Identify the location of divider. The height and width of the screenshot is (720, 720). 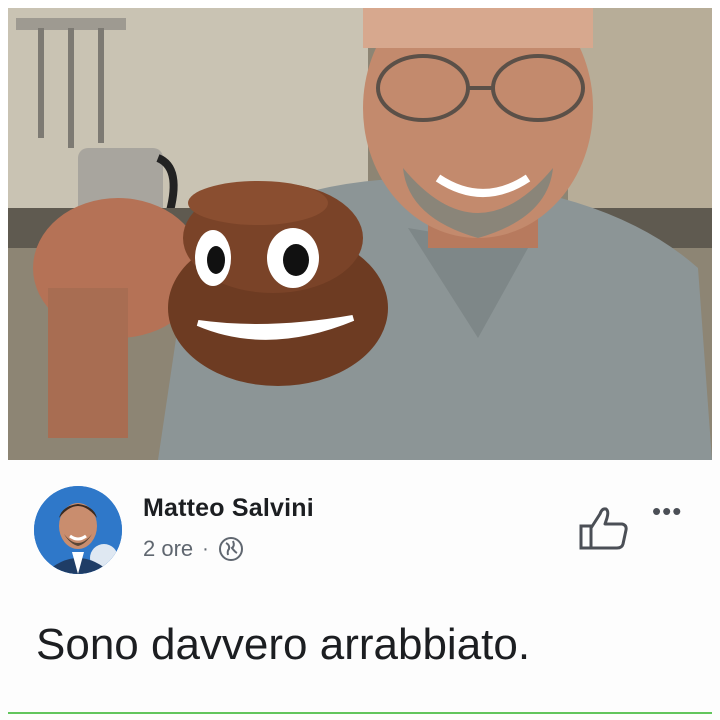
(360, 713).